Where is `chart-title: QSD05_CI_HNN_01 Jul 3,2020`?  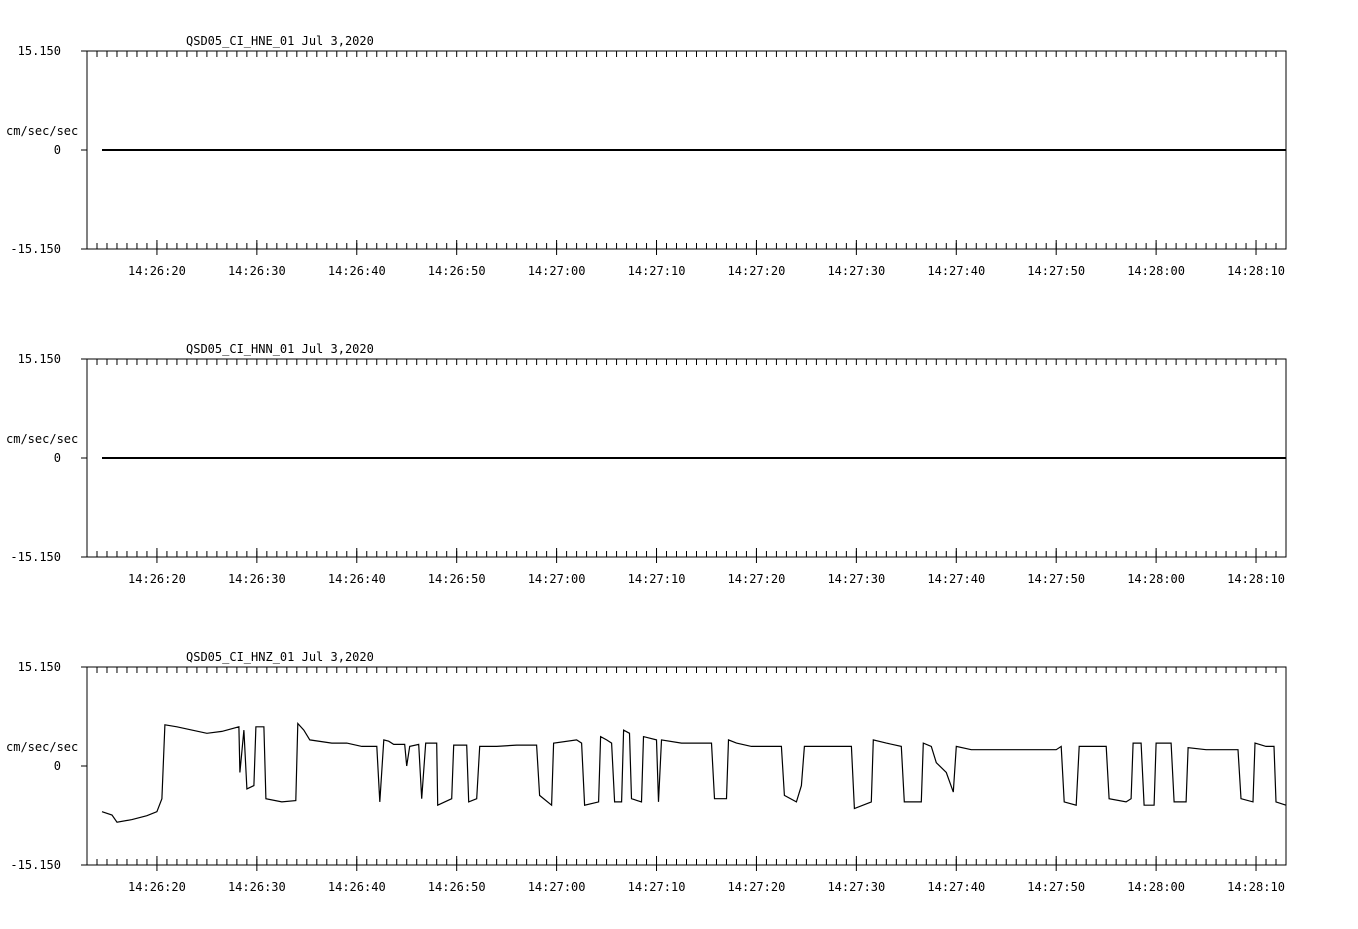 chart-title: QSD05_CI_HNN_01 Jul 3,2020 is located at coordinates (280, 349).